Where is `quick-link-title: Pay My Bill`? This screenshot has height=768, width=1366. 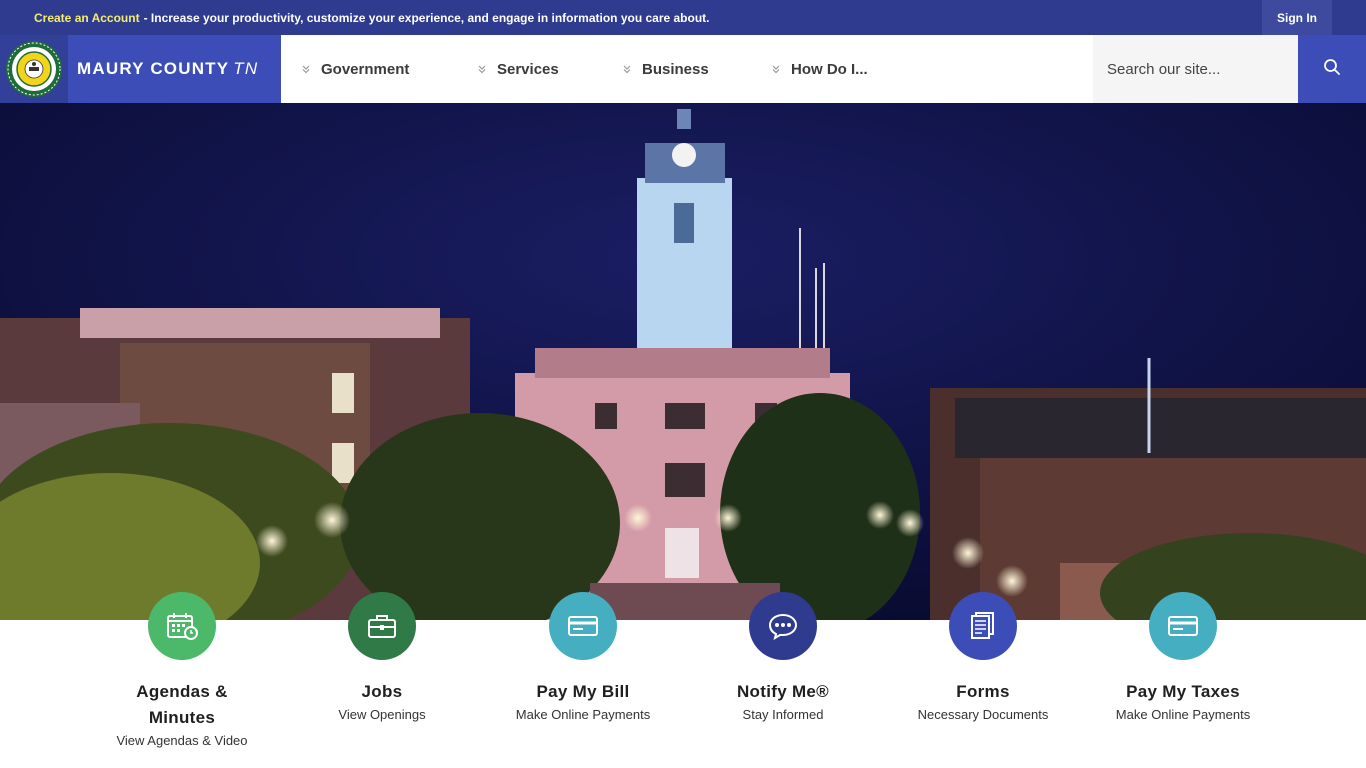
quick-link-title: Pay My Bill is located at coordinates (583, 691).